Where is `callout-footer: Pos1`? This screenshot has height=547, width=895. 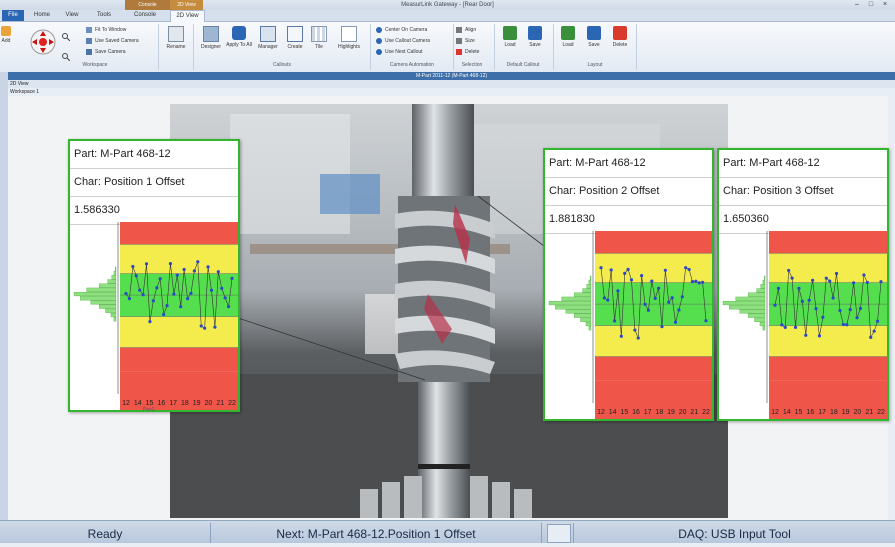
callout-footer: Pos1 is located at coordinates (149, 410).